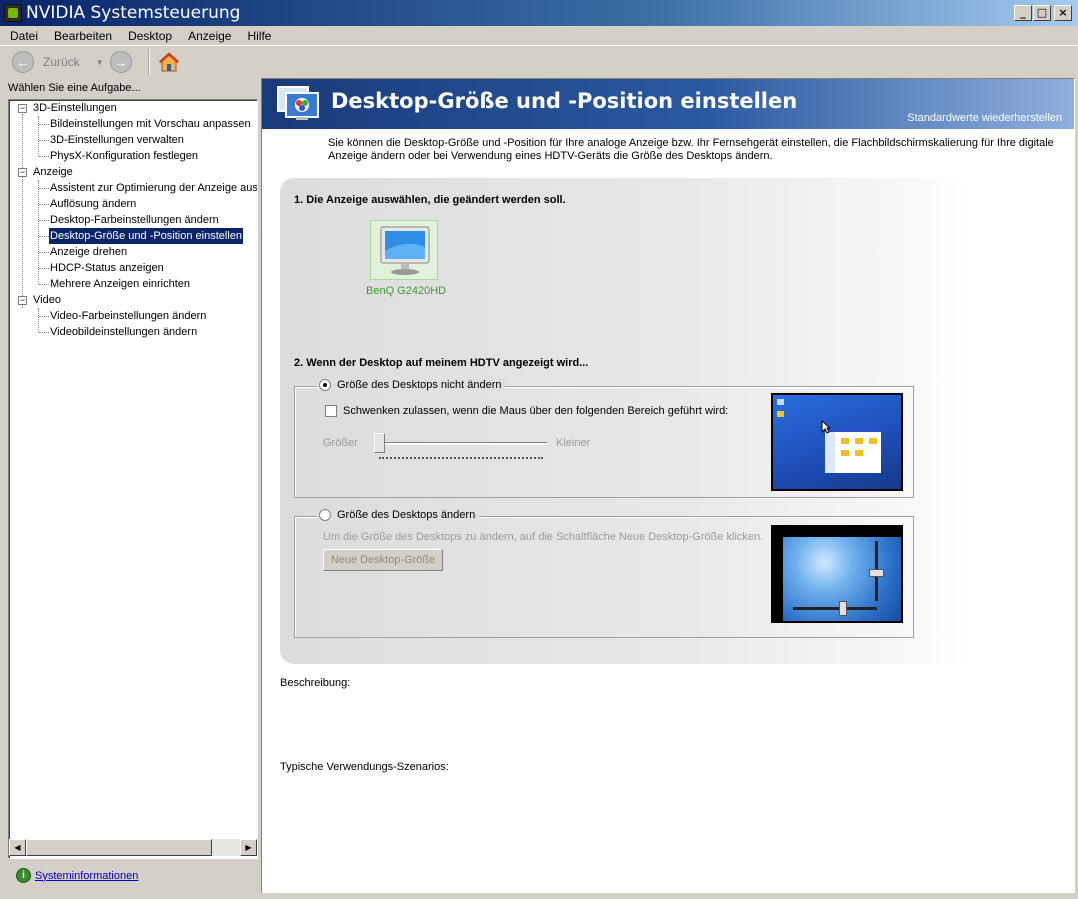  I want to click on system-info: i Systeminformationen, so click(77, 875).